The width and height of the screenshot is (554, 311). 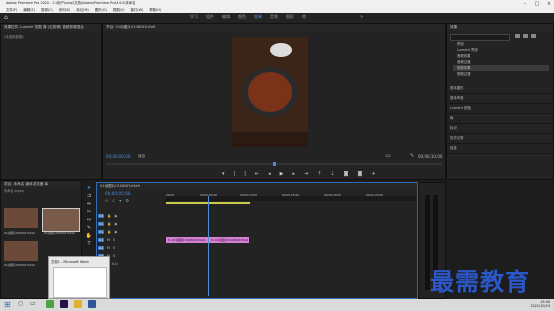 What do you see at coordinates (194, 17) in the screenshot?
I see `tab-learn: 学习` at bounding box center [194, 17].